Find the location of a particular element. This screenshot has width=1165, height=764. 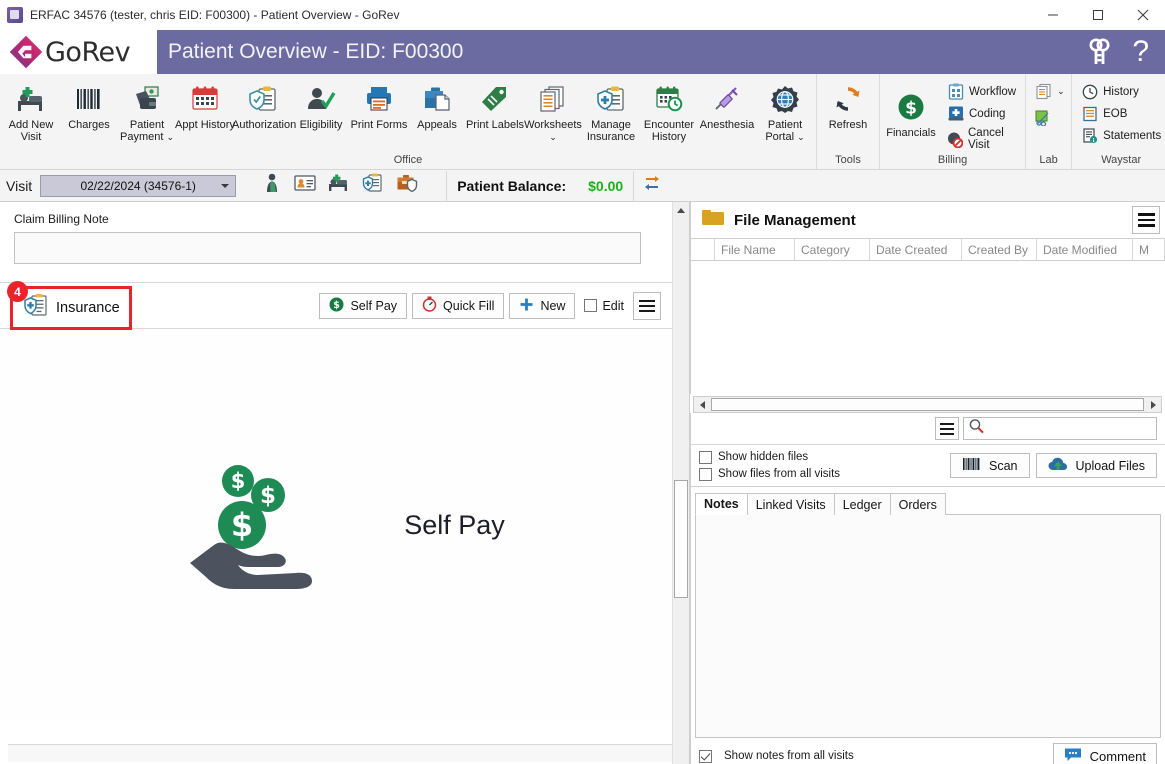

hscroll-right-button is located at coordinates (1153, 404).